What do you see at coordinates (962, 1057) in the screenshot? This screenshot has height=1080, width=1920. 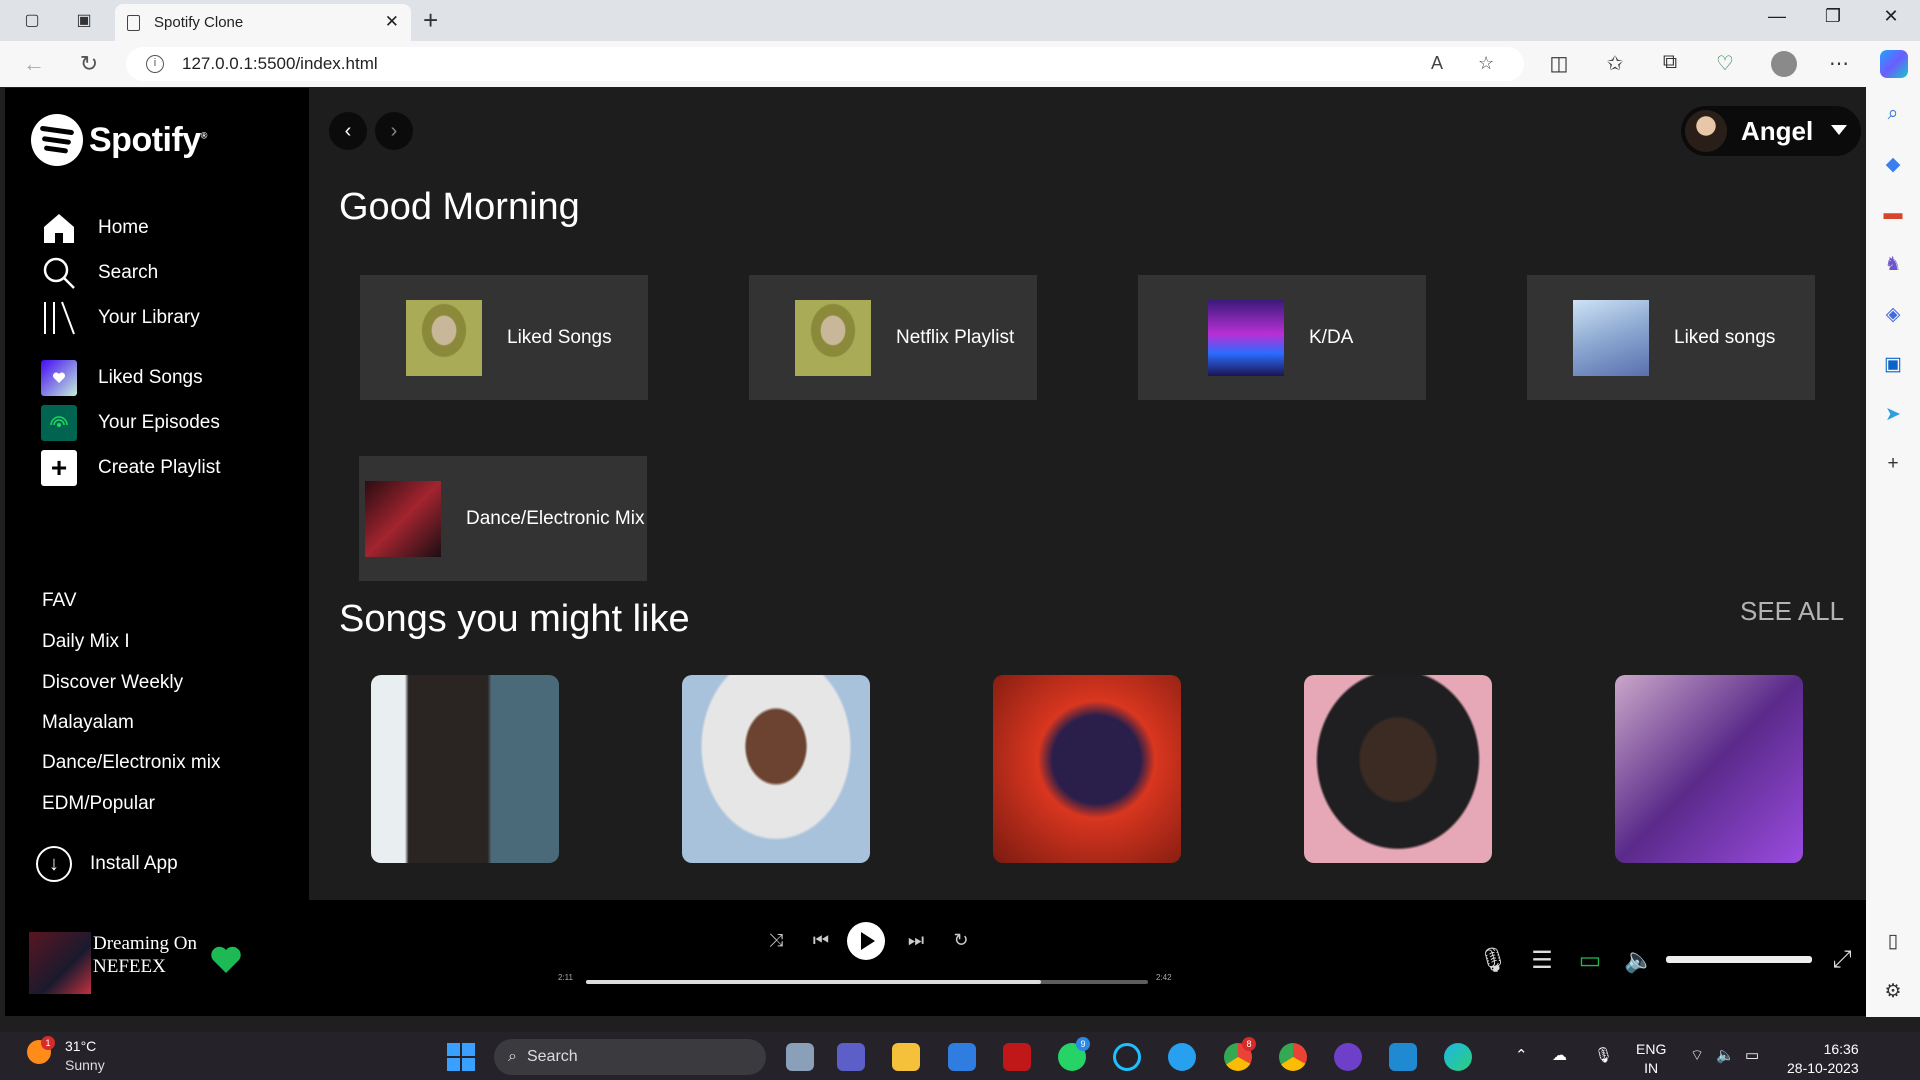 I see `microsoft-store-icon` at bounding box center [962, 1057].